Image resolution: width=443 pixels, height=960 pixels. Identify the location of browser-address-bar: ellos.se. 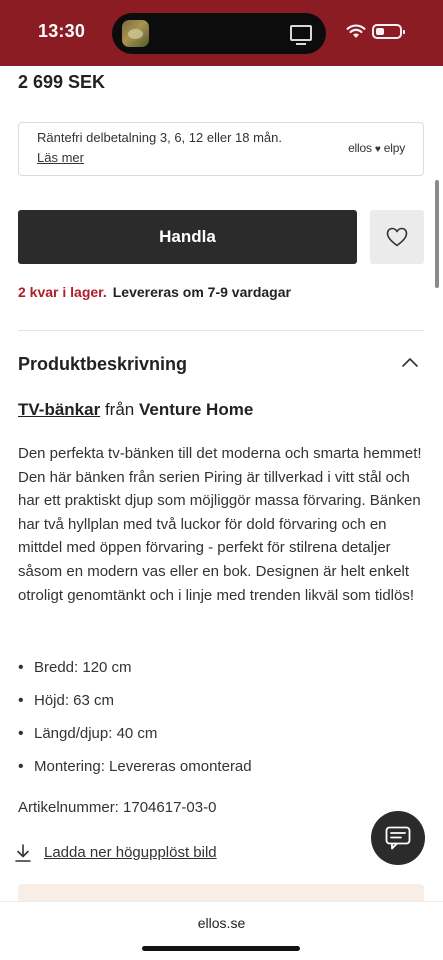
(221, 930).